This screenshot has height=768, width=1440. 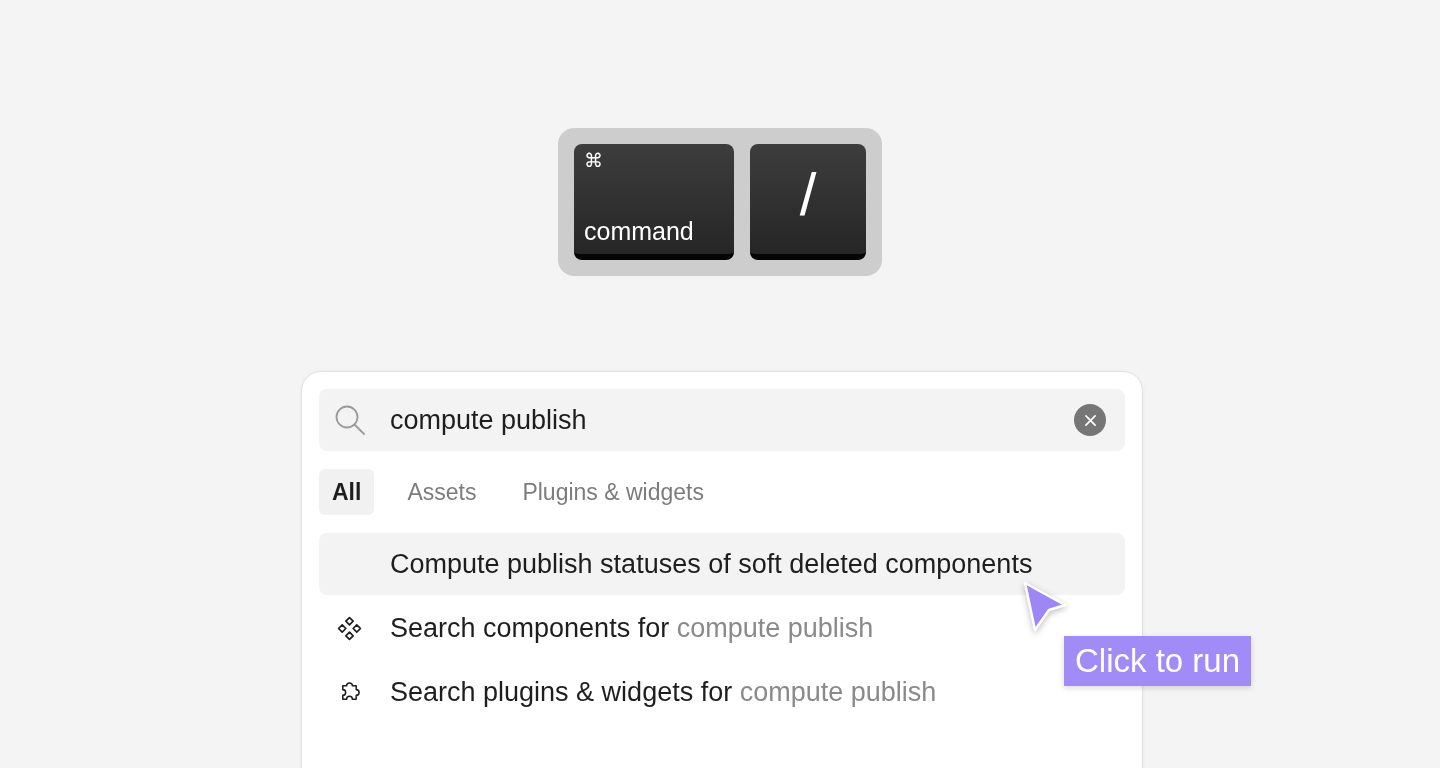 What do you see at coordinates (593, 161) in the screenshot?
I see `key-symbol: ⌘` at bounding box center [593, 161].